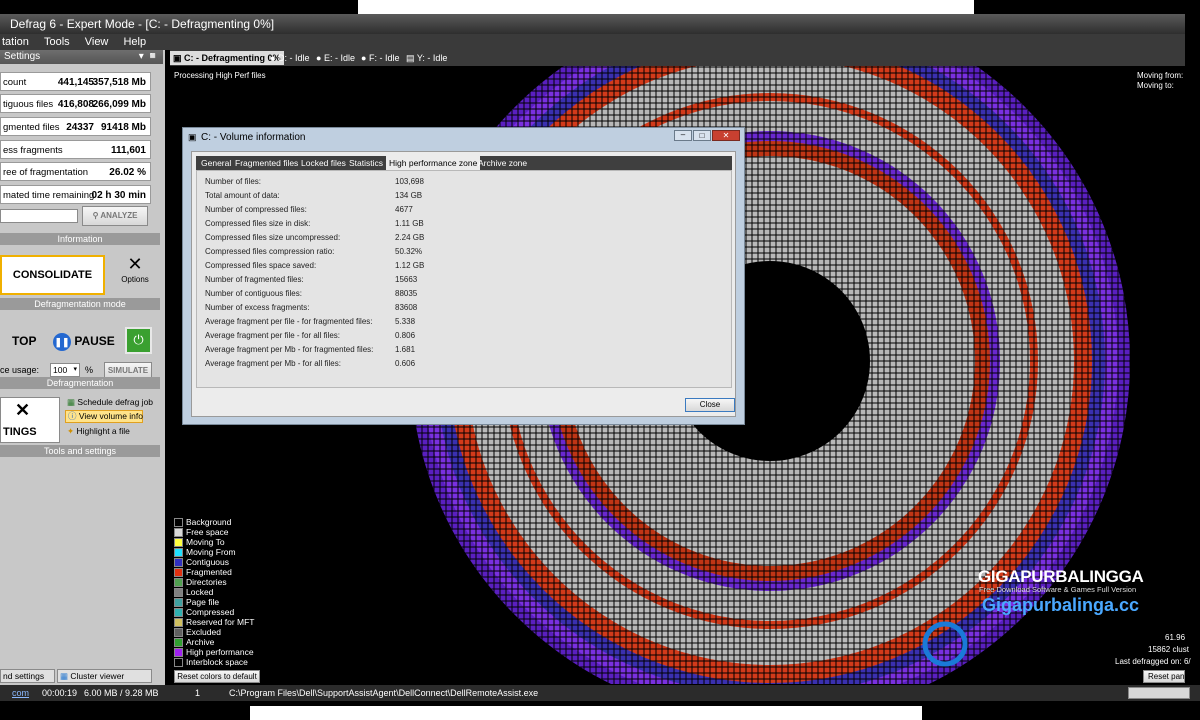 This screenshot has width=1200, height=720. What do you see at coordinates (52, 275) in the screenshot?
I see `consolidate-button: CONSOLIDATE` at bounding box center [52, 275].